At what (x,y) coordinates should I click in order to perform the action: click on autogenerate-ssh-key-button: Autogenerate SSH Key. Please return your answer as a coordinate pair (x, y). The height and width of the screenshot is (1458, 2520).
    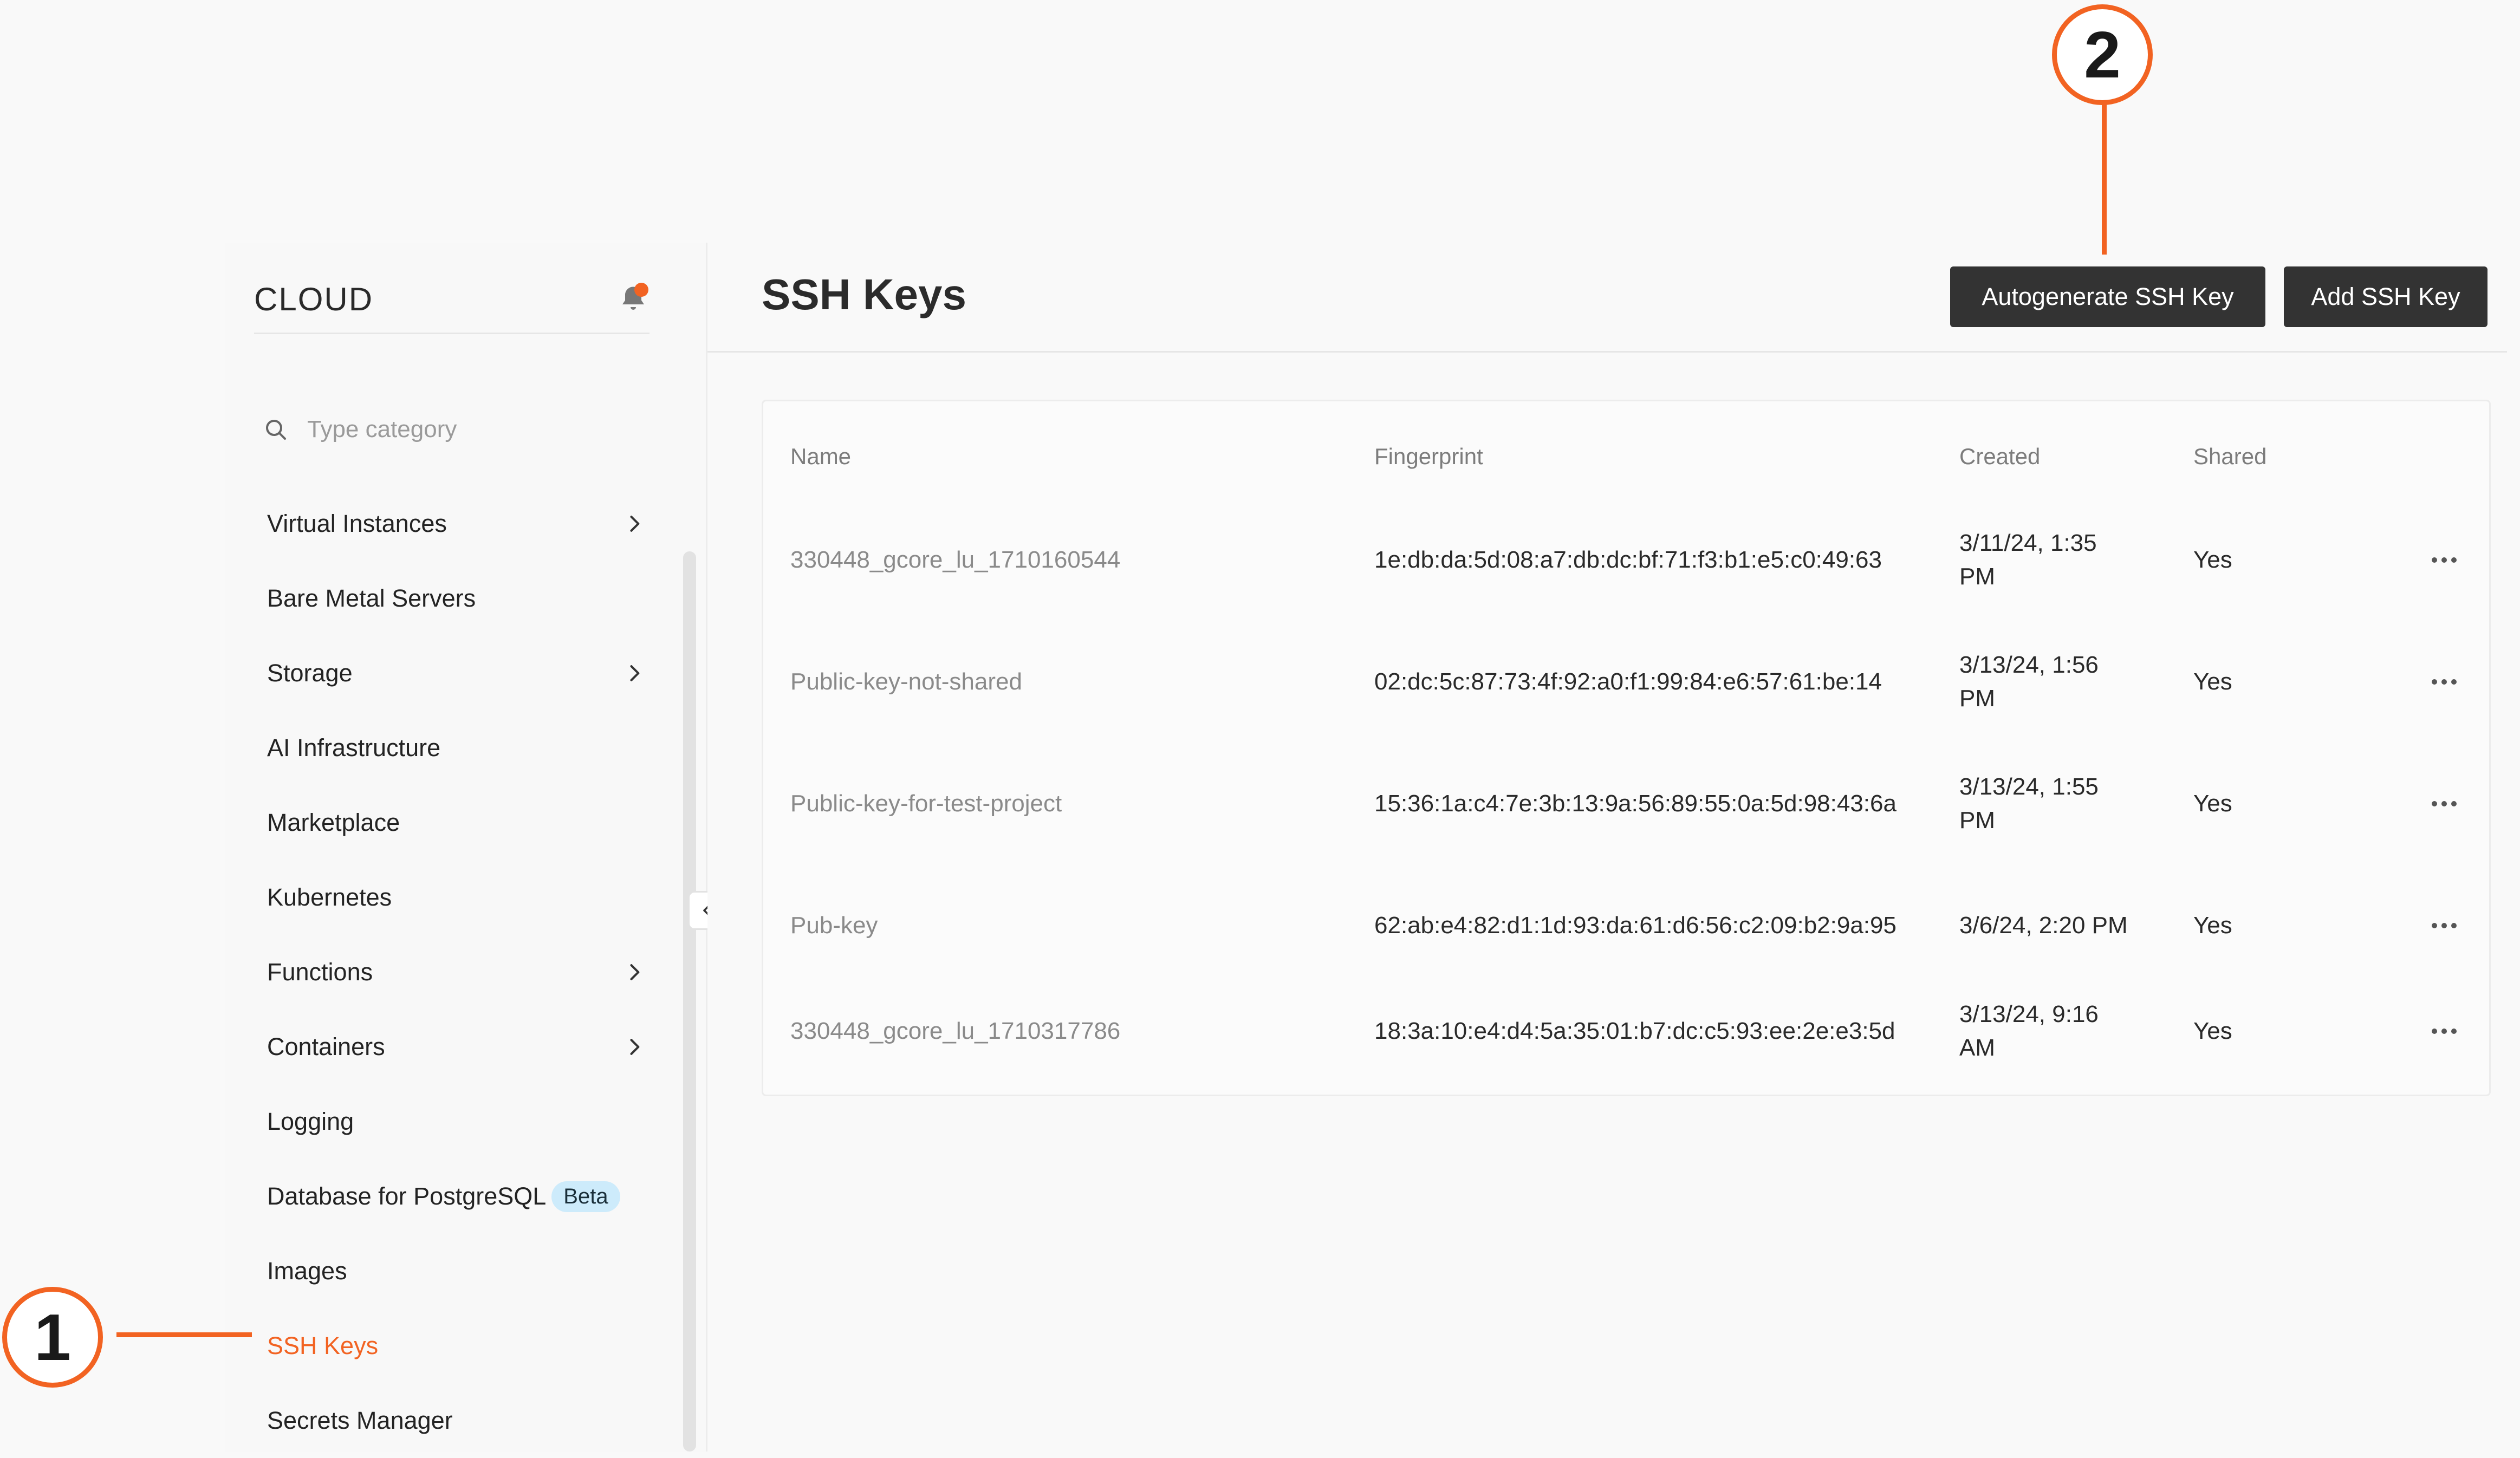
    Looking at the image, I should click on (2108, 296).